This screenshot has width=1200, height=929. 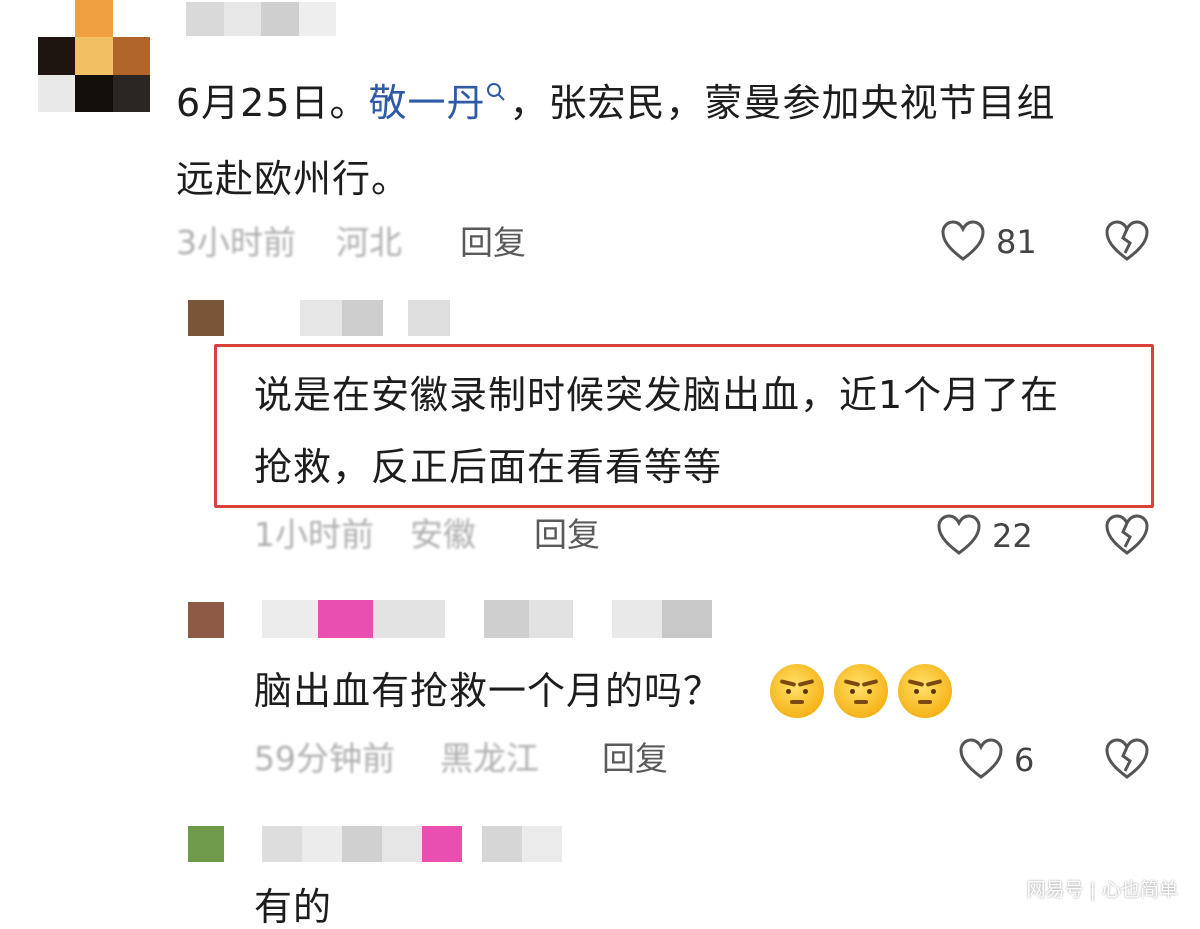 I want to click on comment-1-time: 3小时前, so click(x=236, y=242).